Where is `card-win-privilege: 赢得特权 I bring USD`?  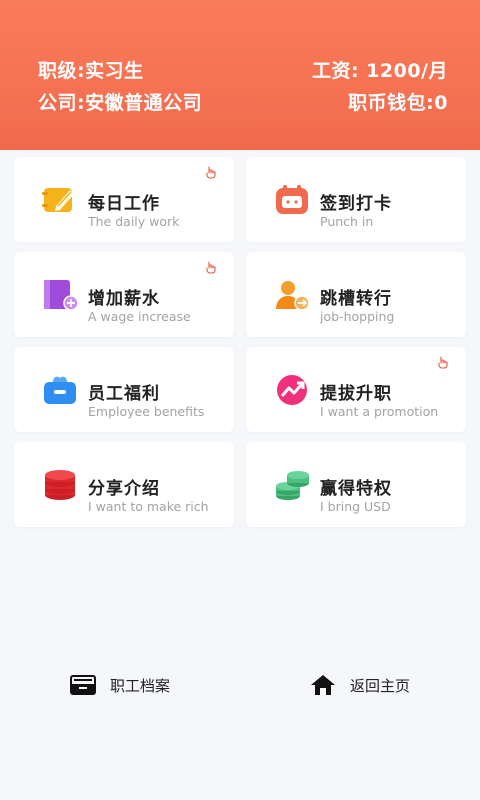
card-win-privilege: 赢得特权 I bring USD is located at coordinates (356, 484).